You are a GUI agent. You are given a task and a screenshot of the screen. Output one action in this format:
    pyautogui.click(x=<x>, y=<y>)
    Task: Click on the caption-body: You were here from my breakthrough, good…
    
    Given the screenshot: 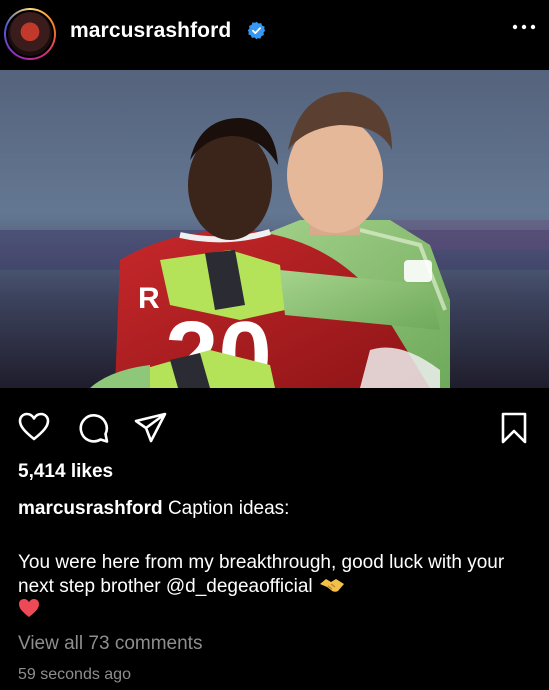 What is the action you would take?
    pyautogui.click(x=275, y=575)
    